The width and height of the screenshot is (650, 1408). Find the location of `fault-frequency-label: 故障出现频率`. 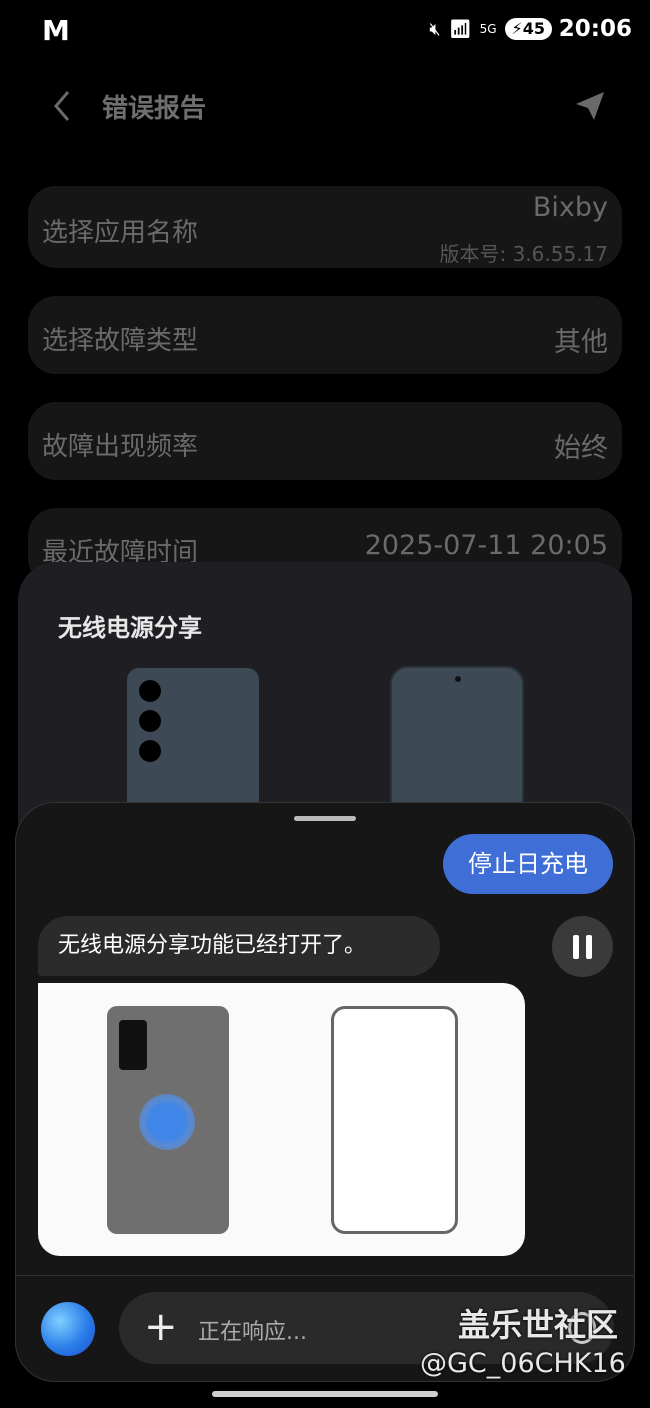

fault-frequency-label: 故障出现频率 is located at coordinates (120, 447).